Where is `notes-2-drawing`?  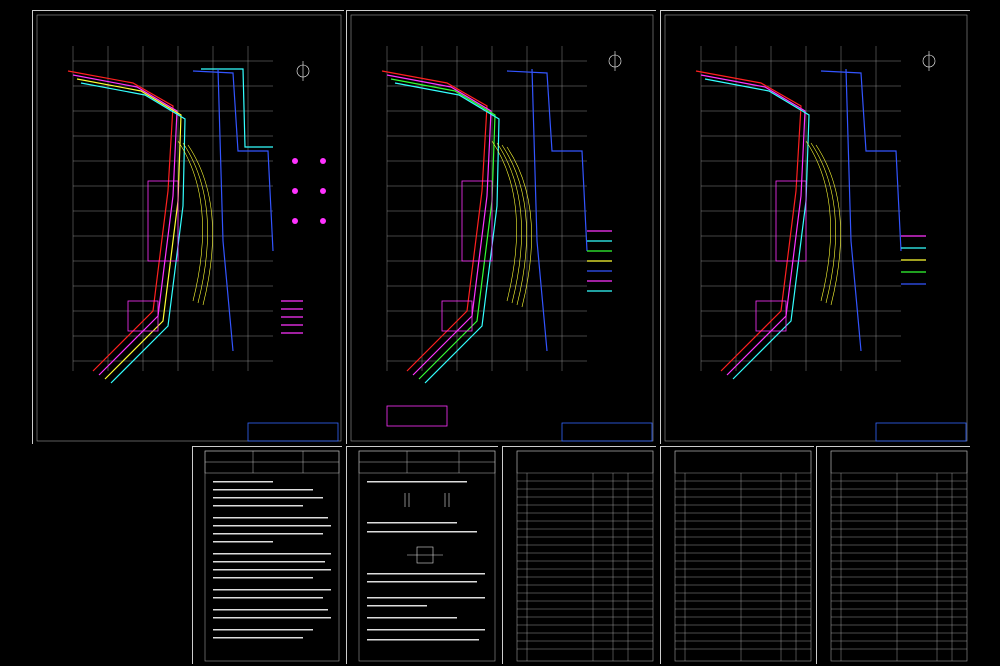
notes-2-drawing is located at coordinates (423, 556).